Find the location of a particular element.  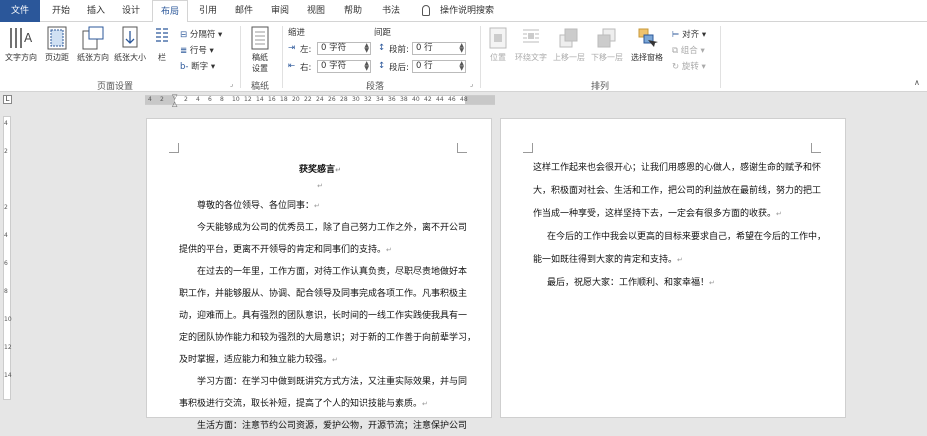

text-direction-button: A 文字方向 is located at coordinates (21, 44).